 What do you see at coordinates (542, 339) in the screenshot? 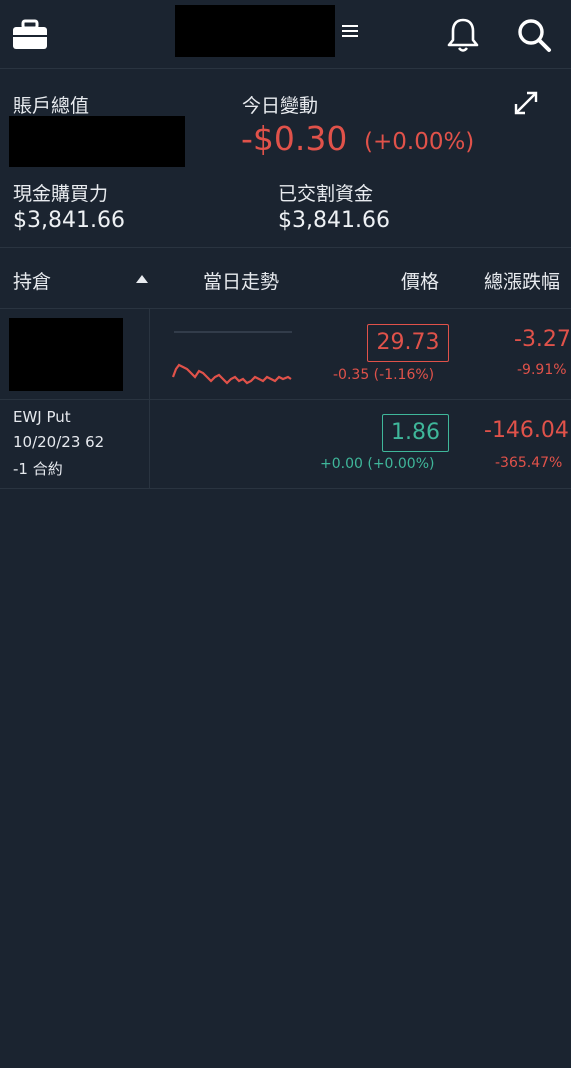
I see `total-change-value: -3.27` at bounding box center [542, 339].